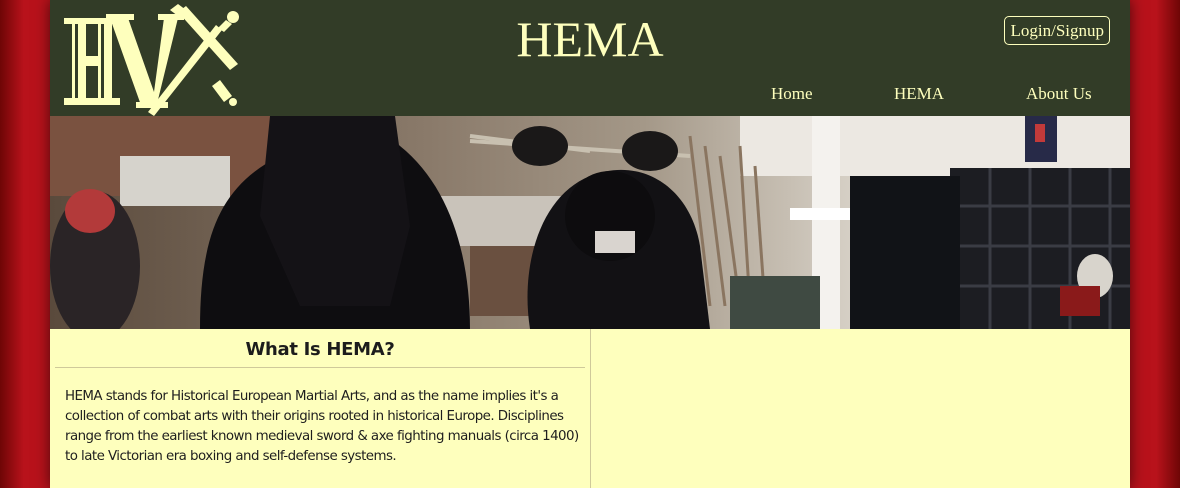  What do you see at coordinates (860, 408) in the screenshot?
I see `empty-right-column` at bounding box center [860, 408].